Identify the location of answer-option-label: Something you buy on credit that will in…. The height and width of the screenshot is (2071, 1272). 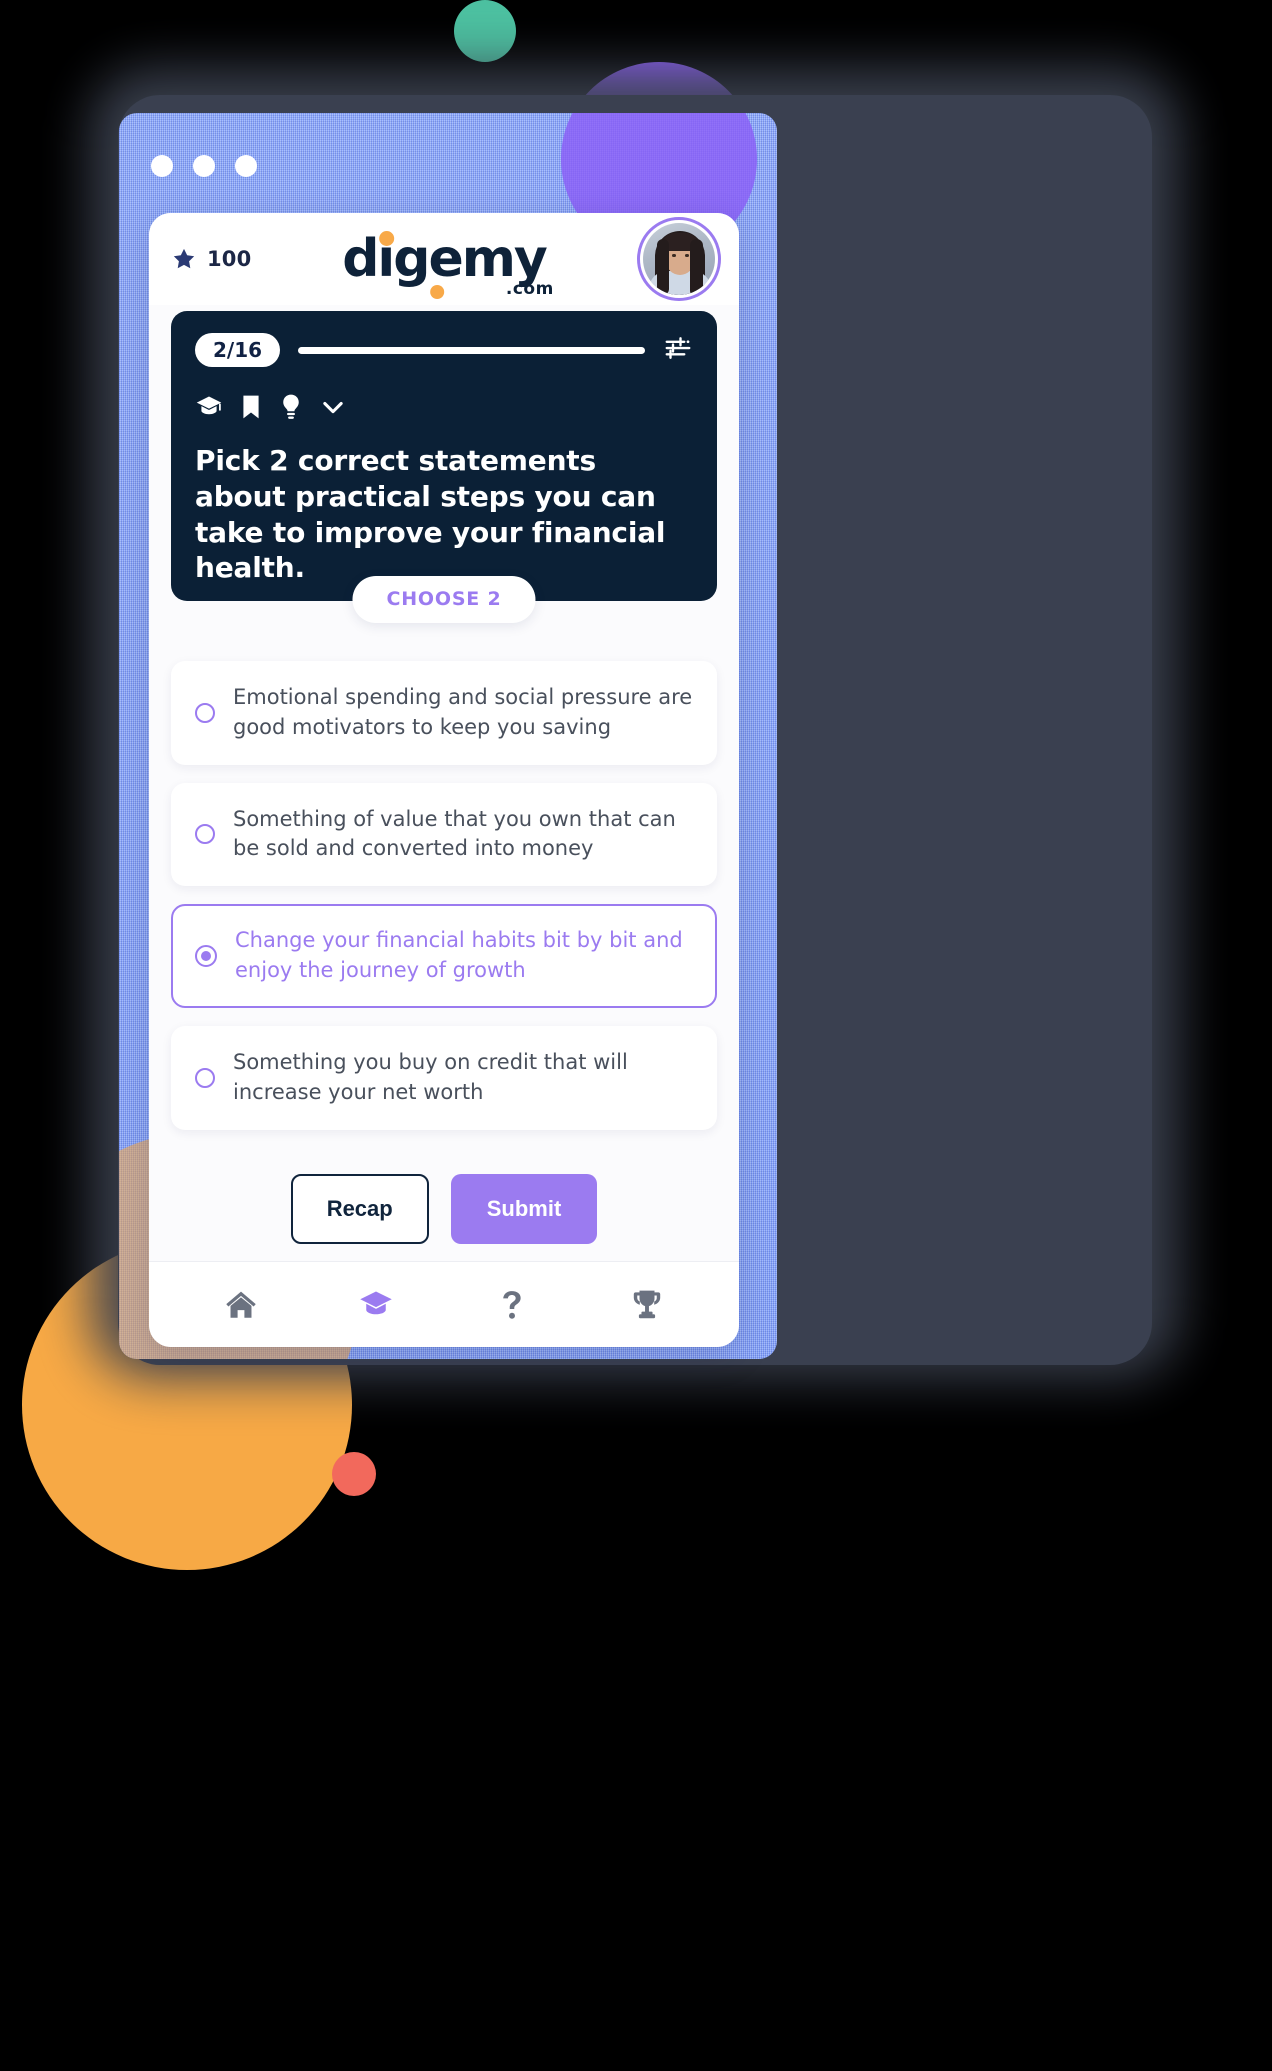
(430, 1076).